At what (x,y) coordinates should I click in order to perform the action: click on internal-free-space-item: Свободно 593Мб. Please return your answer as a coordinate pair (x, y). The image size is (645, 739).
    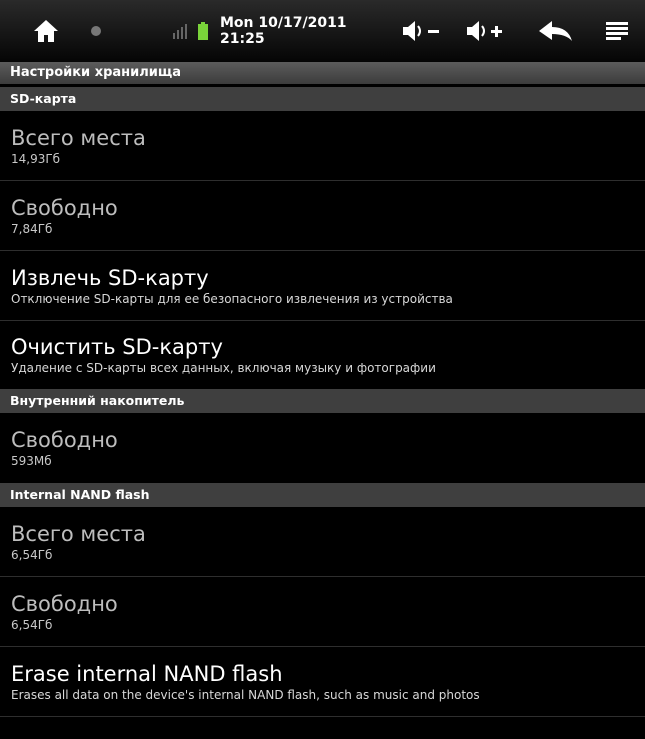
    Looking at the image, I should click on (322, 448).